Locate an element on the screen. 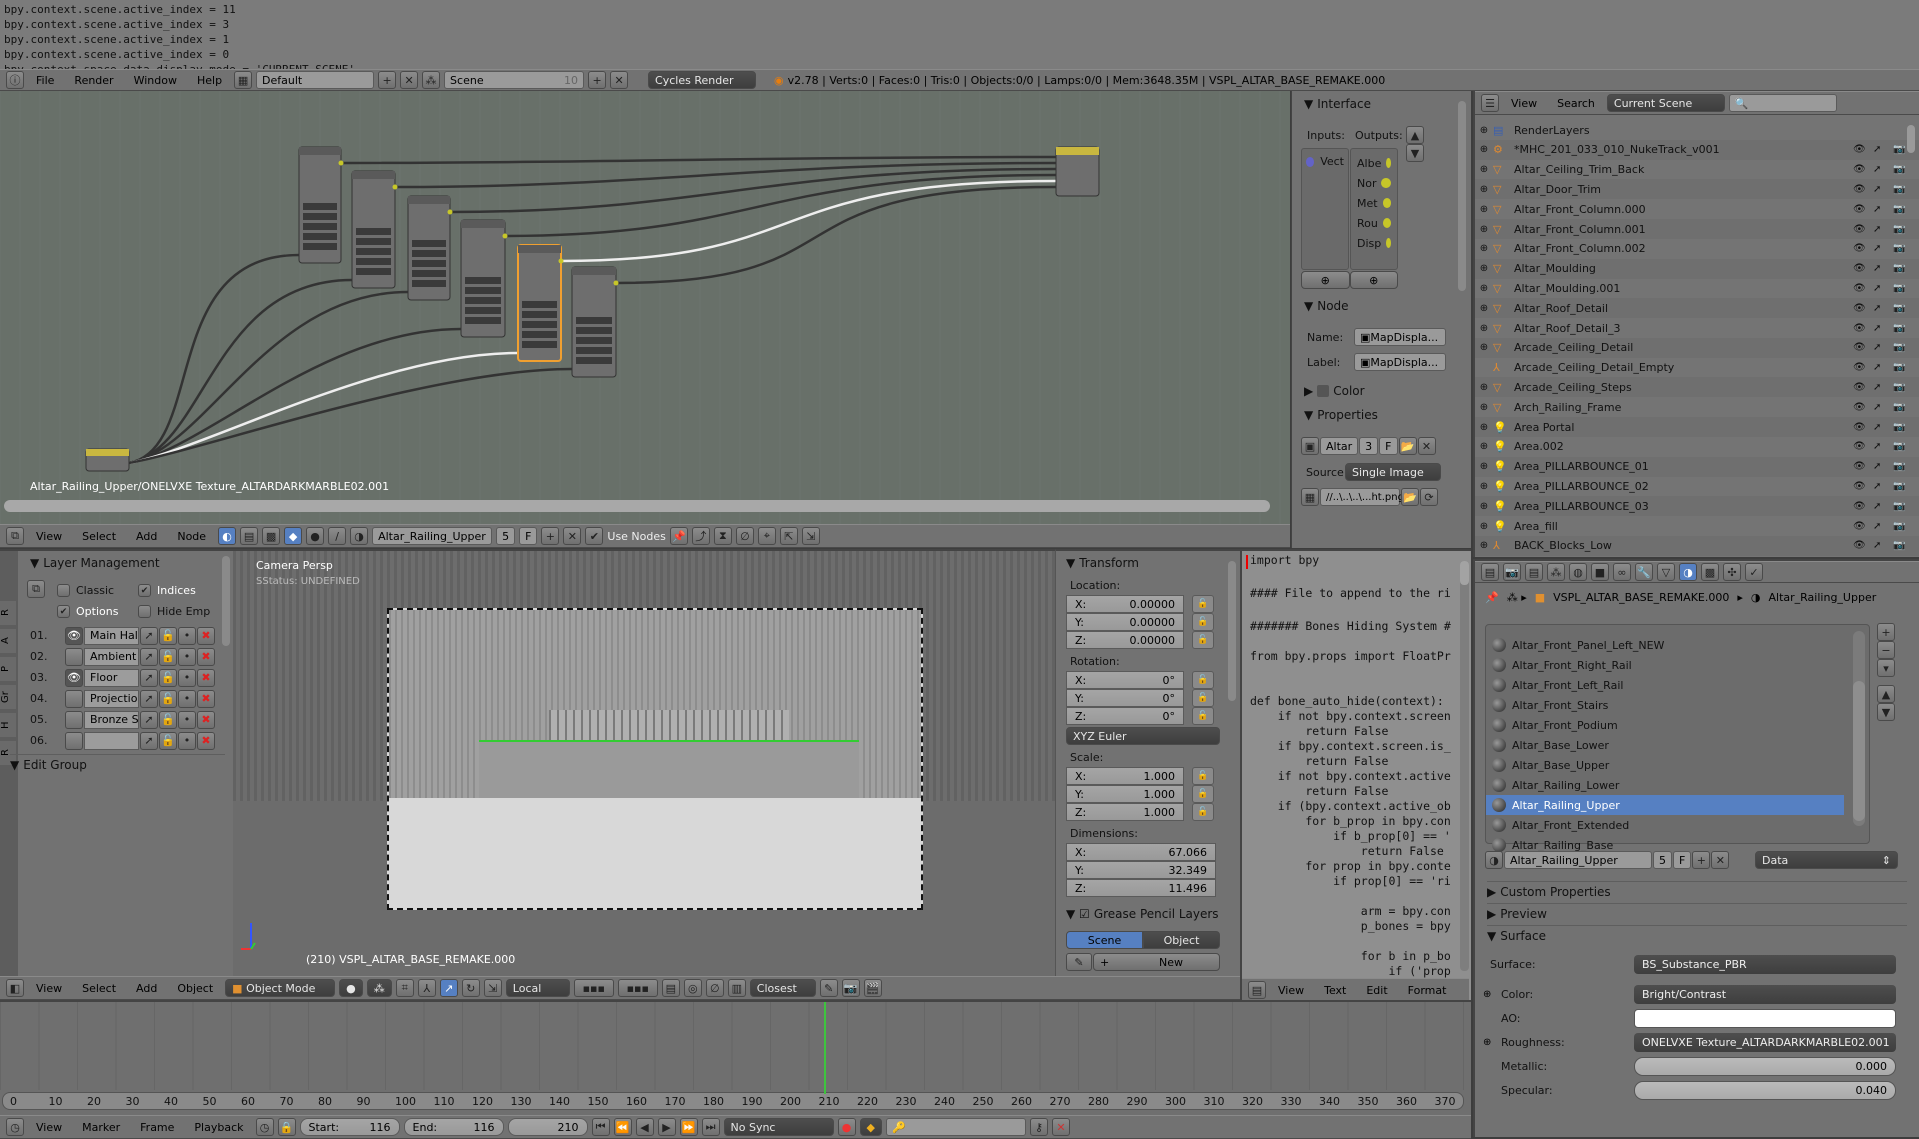 The height and width of the screenshot is (1139, 1919). material-slot: Altar_Base_Upper is located at coordinates (1665, 765).